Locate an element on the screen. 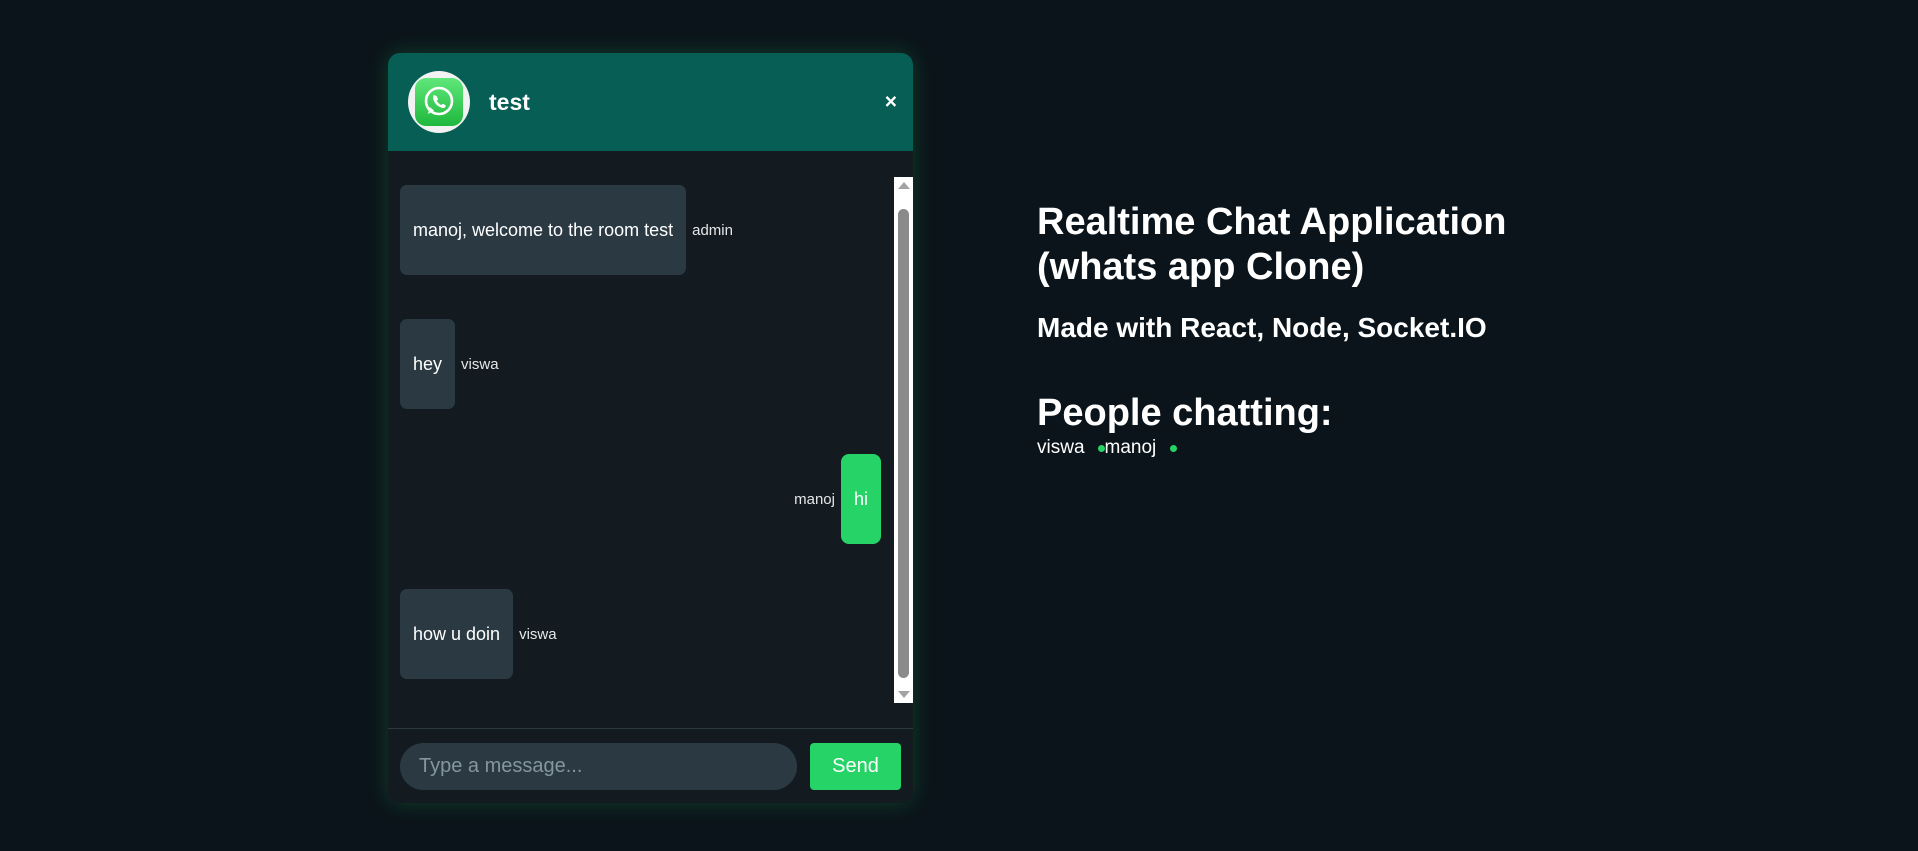 Image resolution: width=1918 pixels, height=851 pixels. scroll-down-icon is located at coordinates (904, 694).